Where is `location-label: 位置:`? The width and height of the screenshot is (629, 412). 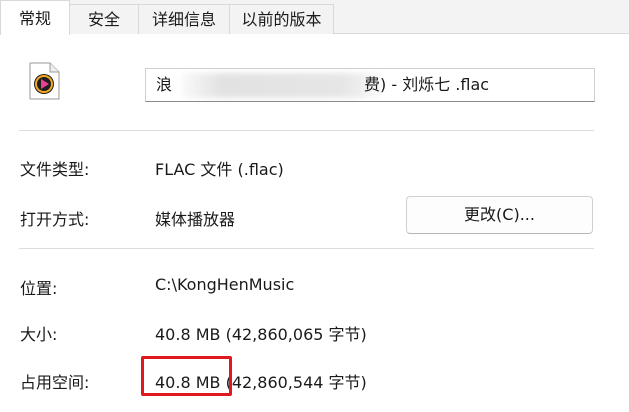
location-label: 位置: is located at coordinates (39, 288).